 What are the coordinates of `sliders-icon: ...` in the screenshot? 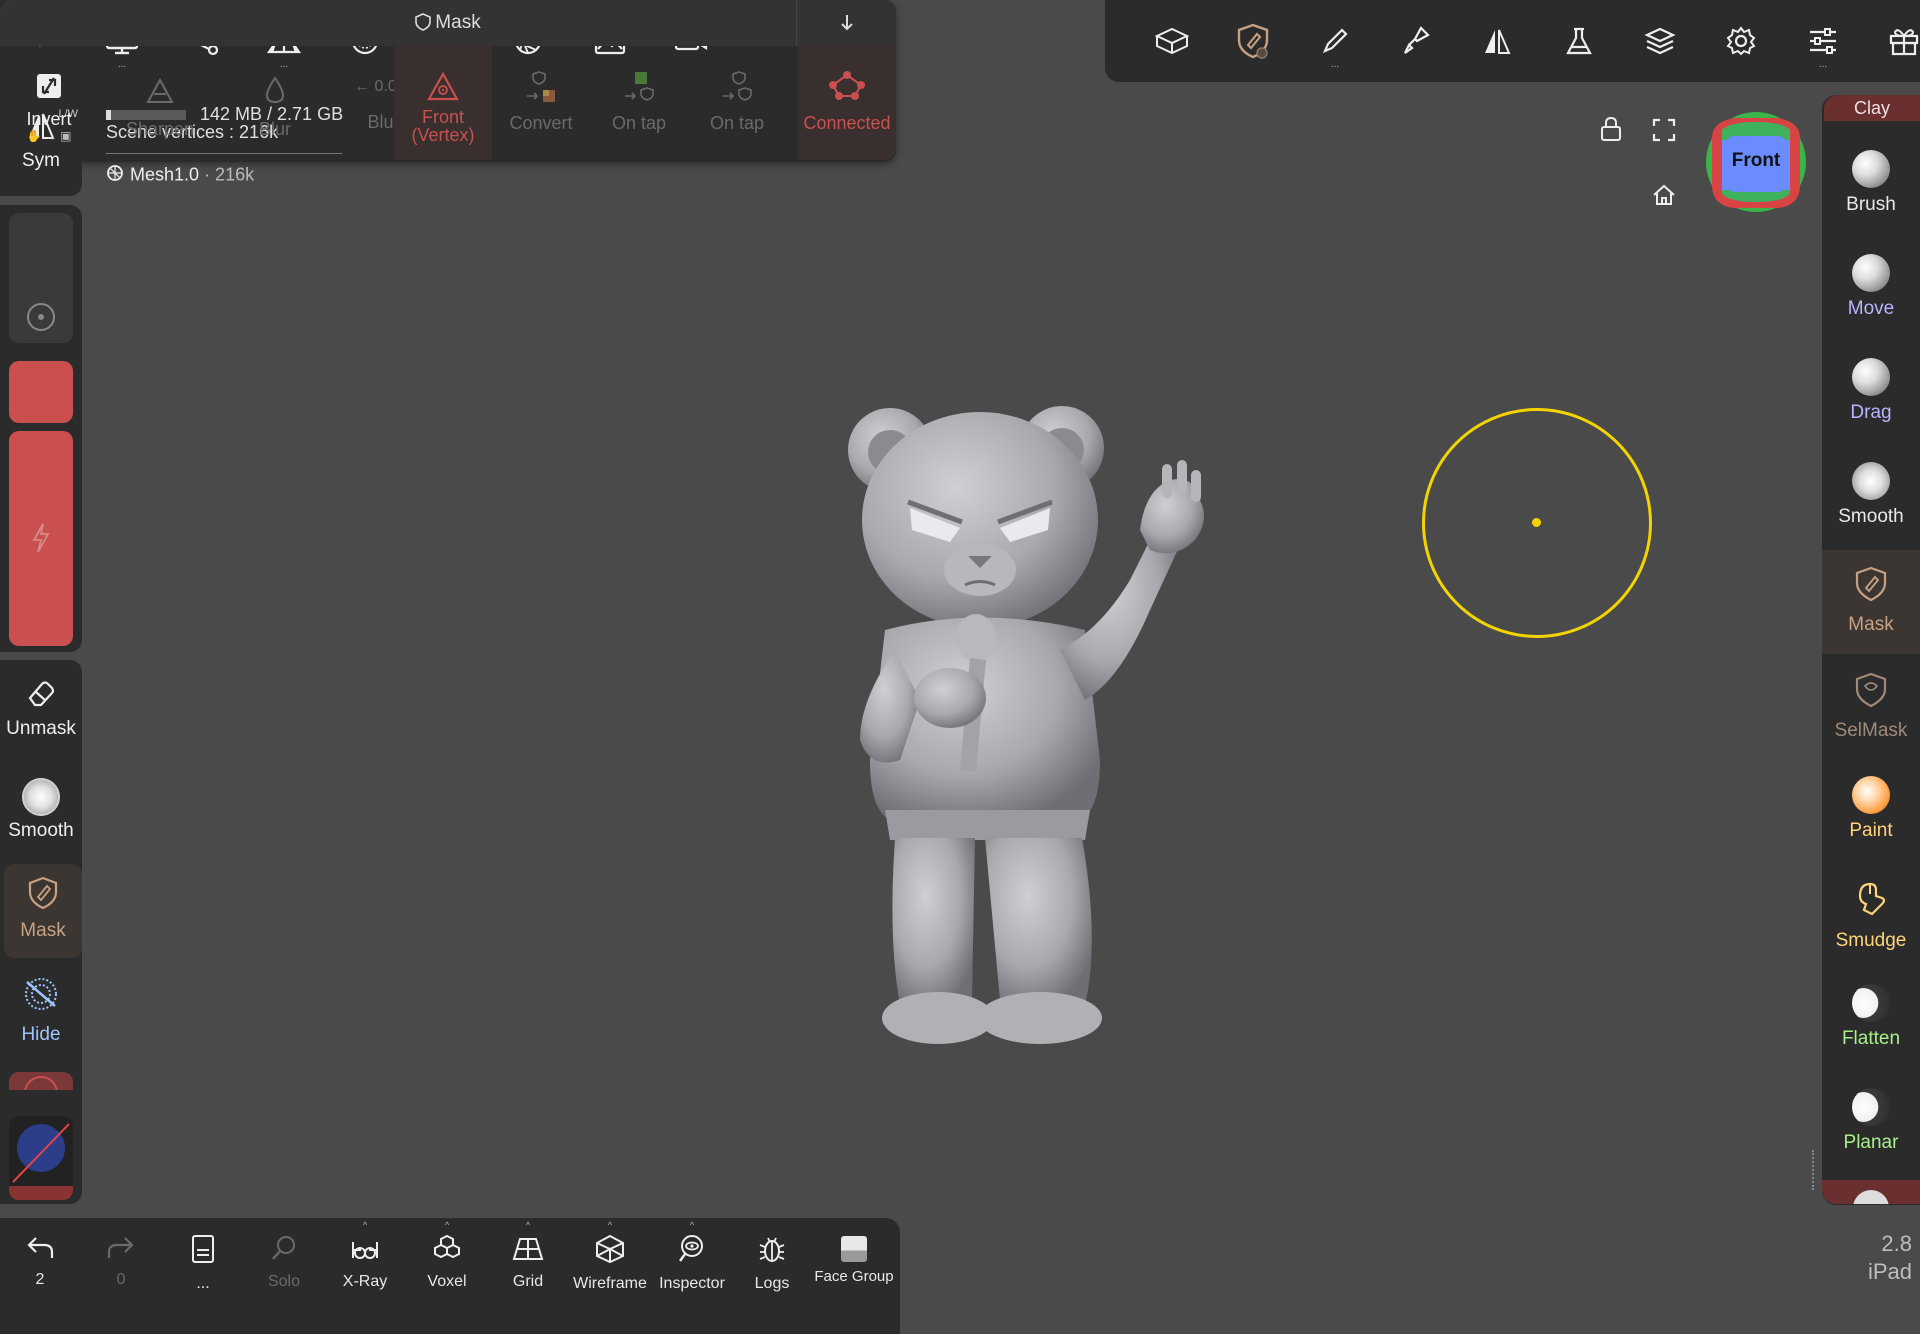 It's located at (1823, 43).